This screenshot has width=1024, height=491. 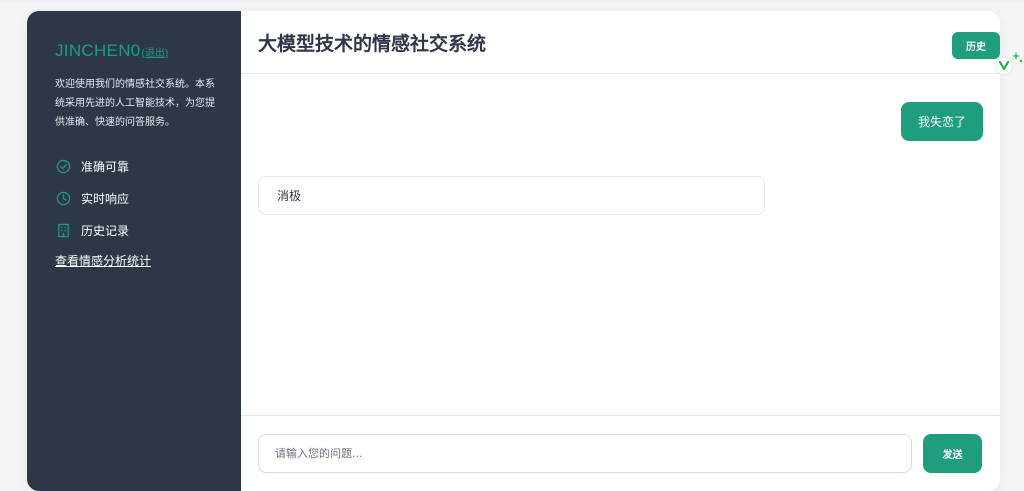 I want to click on check-circle-icon, so click(x=63, y=166).